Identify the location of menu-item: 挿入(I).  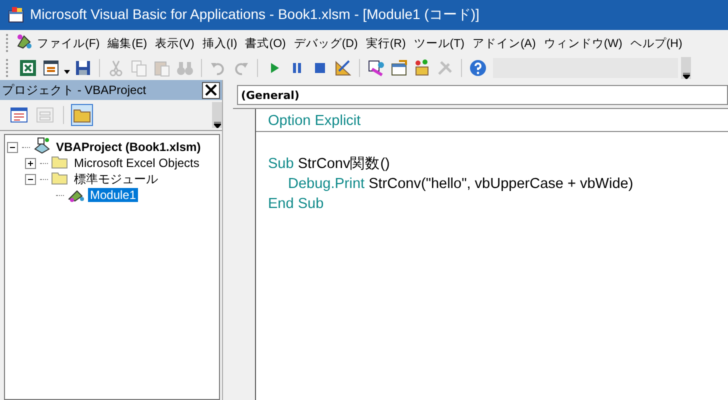
(220, 43).